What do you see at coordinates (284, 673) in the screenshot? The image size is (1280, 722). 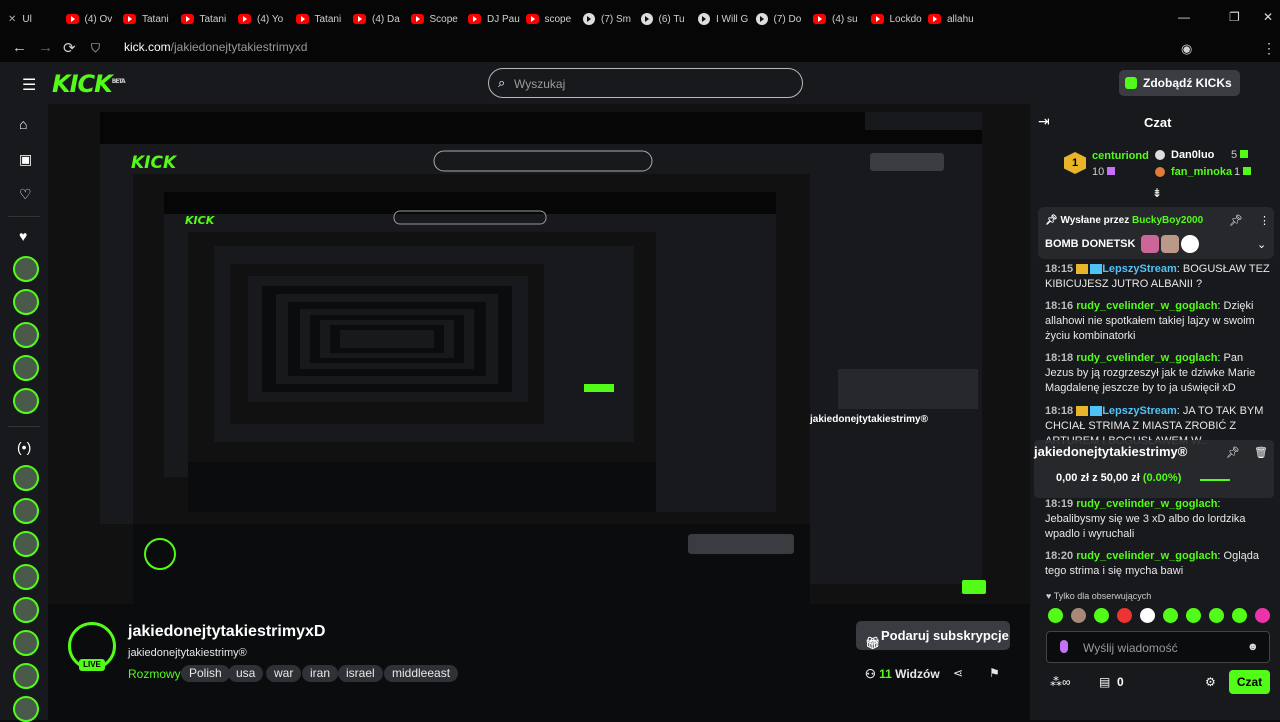 I see `tag: war` at bounding box center [284, 673].